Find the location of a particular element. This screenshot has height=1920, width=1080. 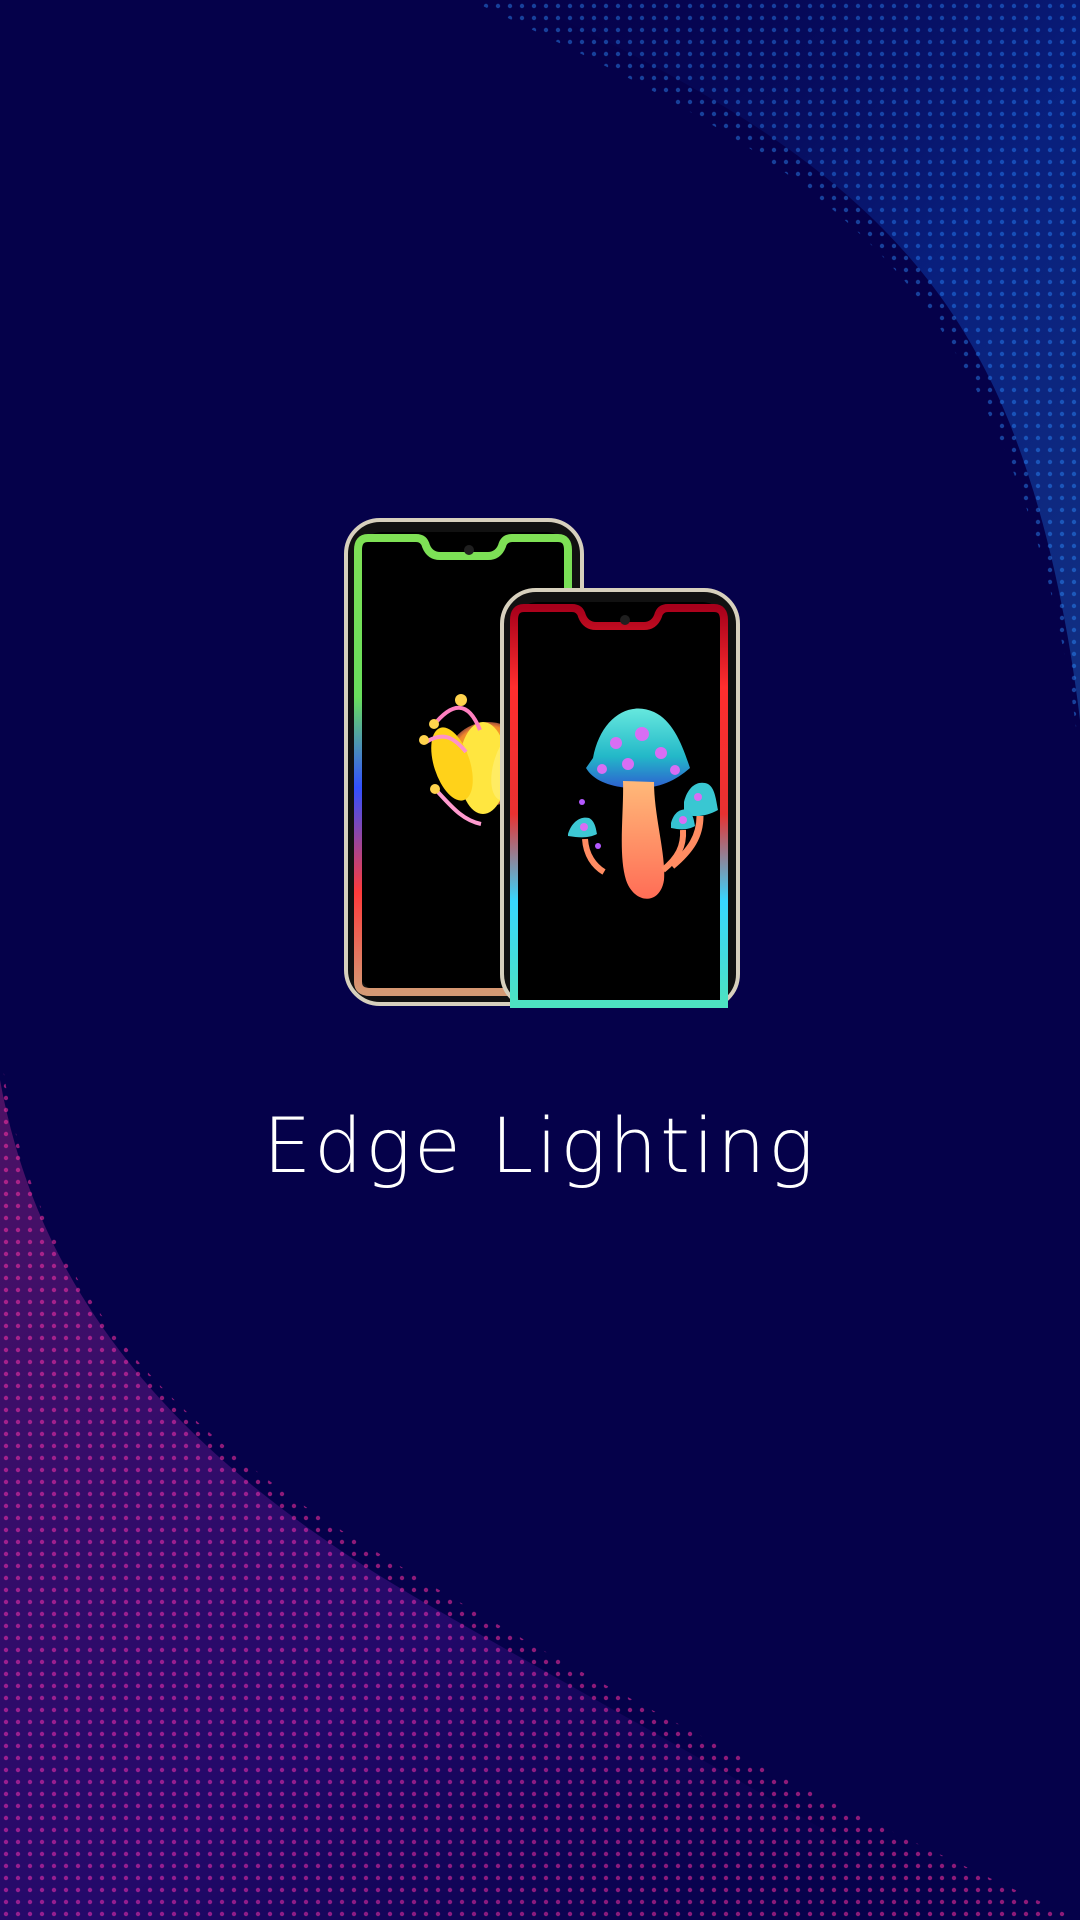

app-title: Edge Lighting is located at coordinates (540, 1145).